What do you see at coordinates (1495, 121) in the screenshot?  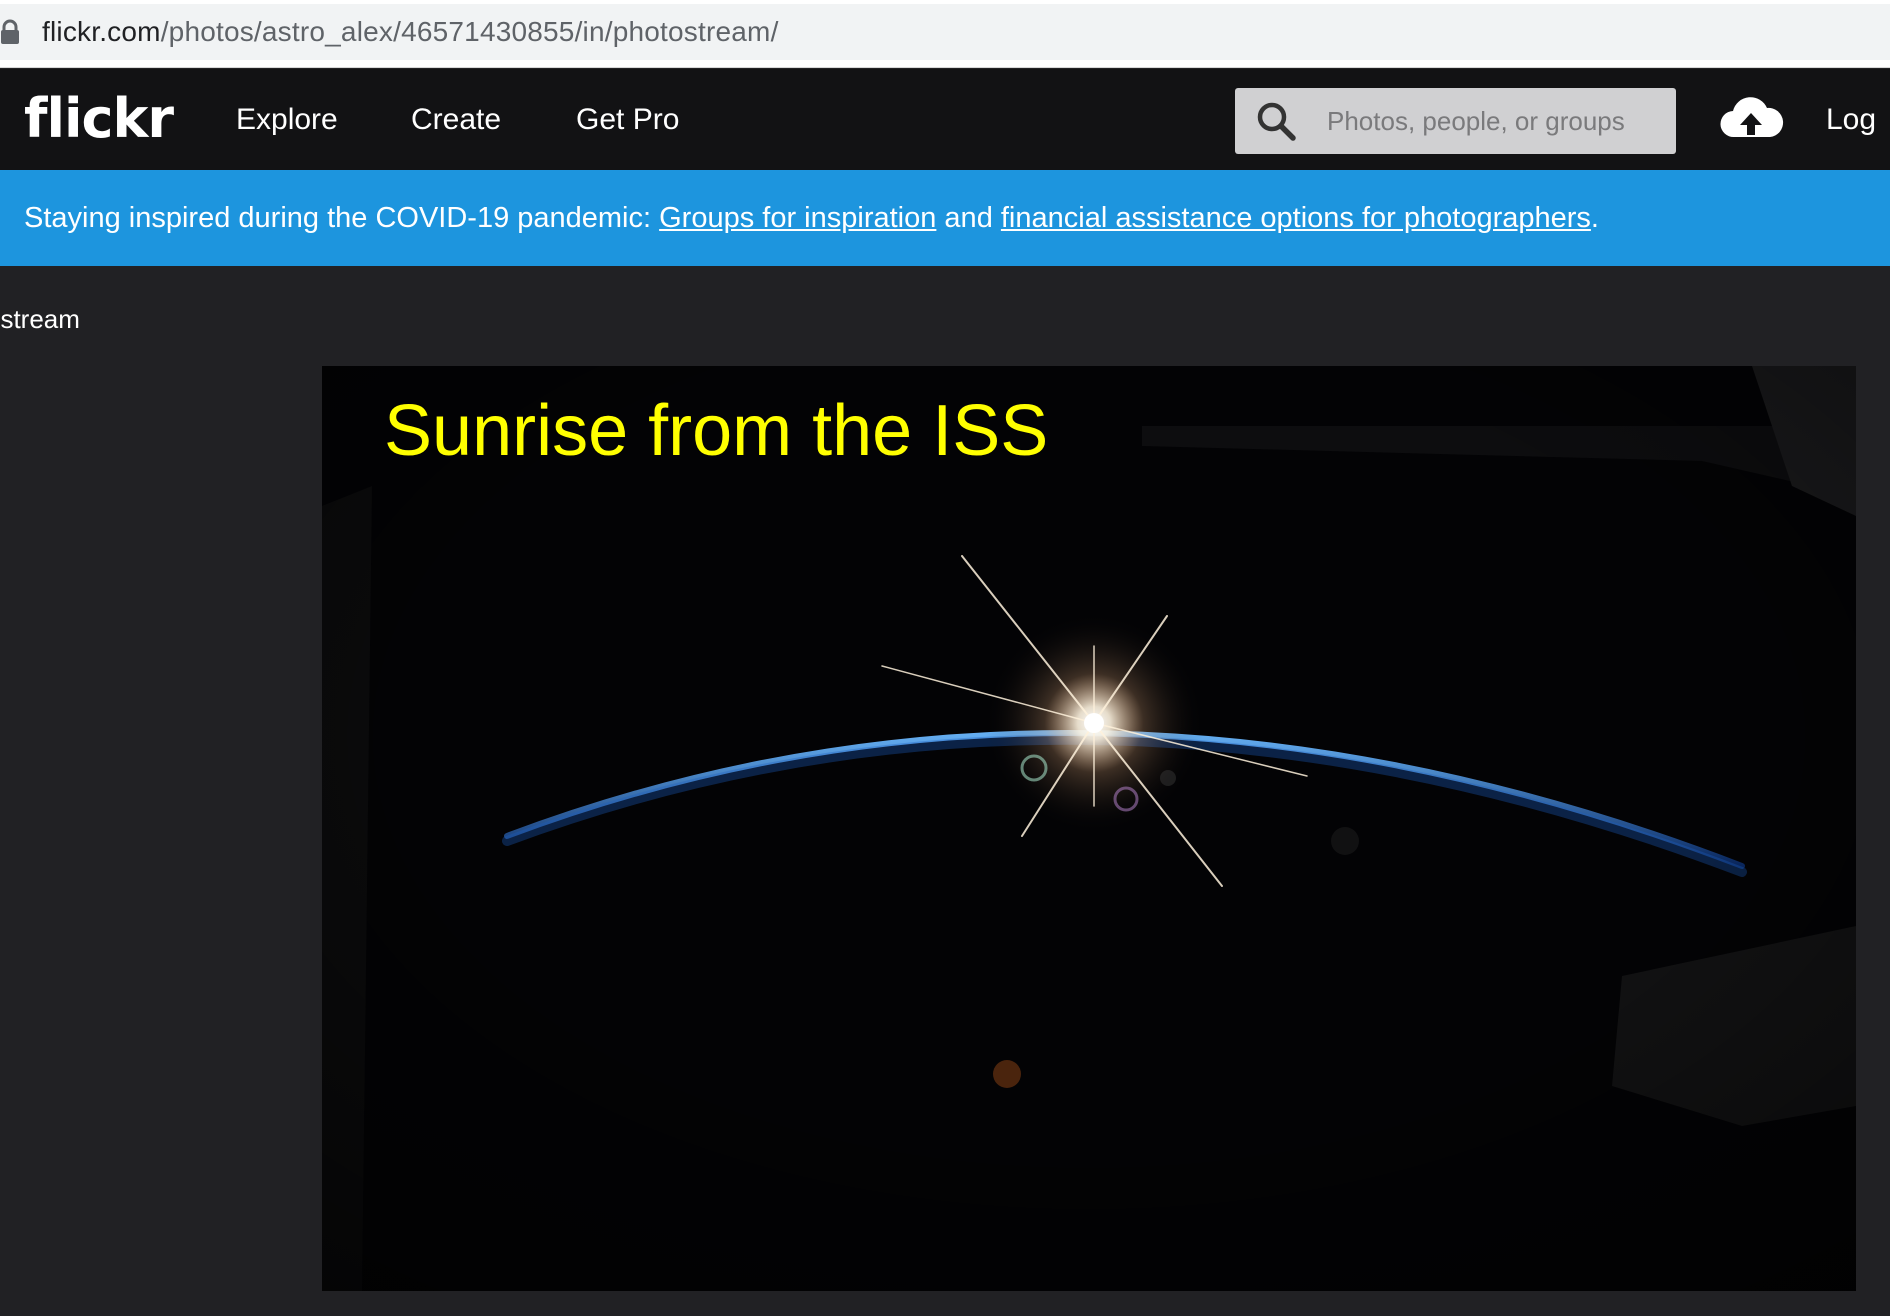 I see `search-input` at bounding box center [1495, 121].